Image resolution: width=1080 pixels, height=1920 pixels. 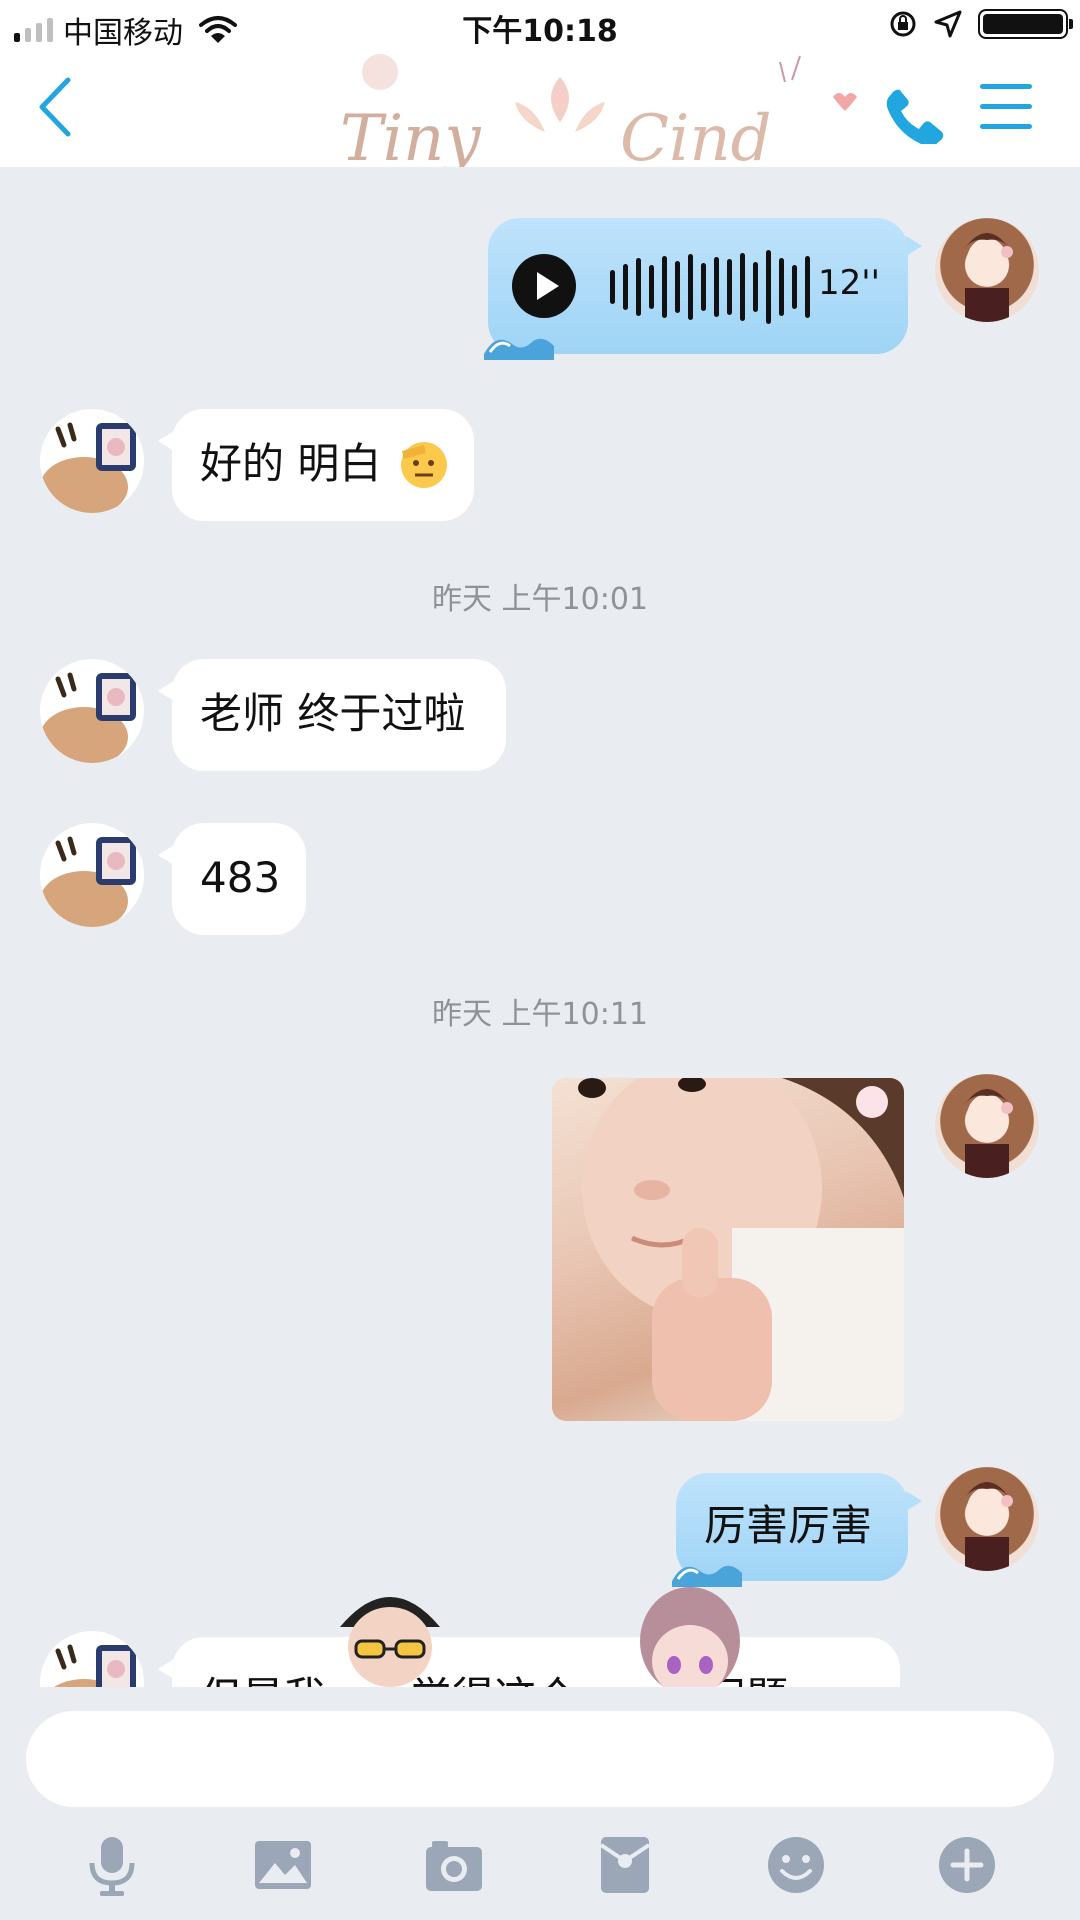 What do you see at coordinates (796, 1865) in the screenshot?
I see `emoji-icon` at bounding box center [796, 1865].